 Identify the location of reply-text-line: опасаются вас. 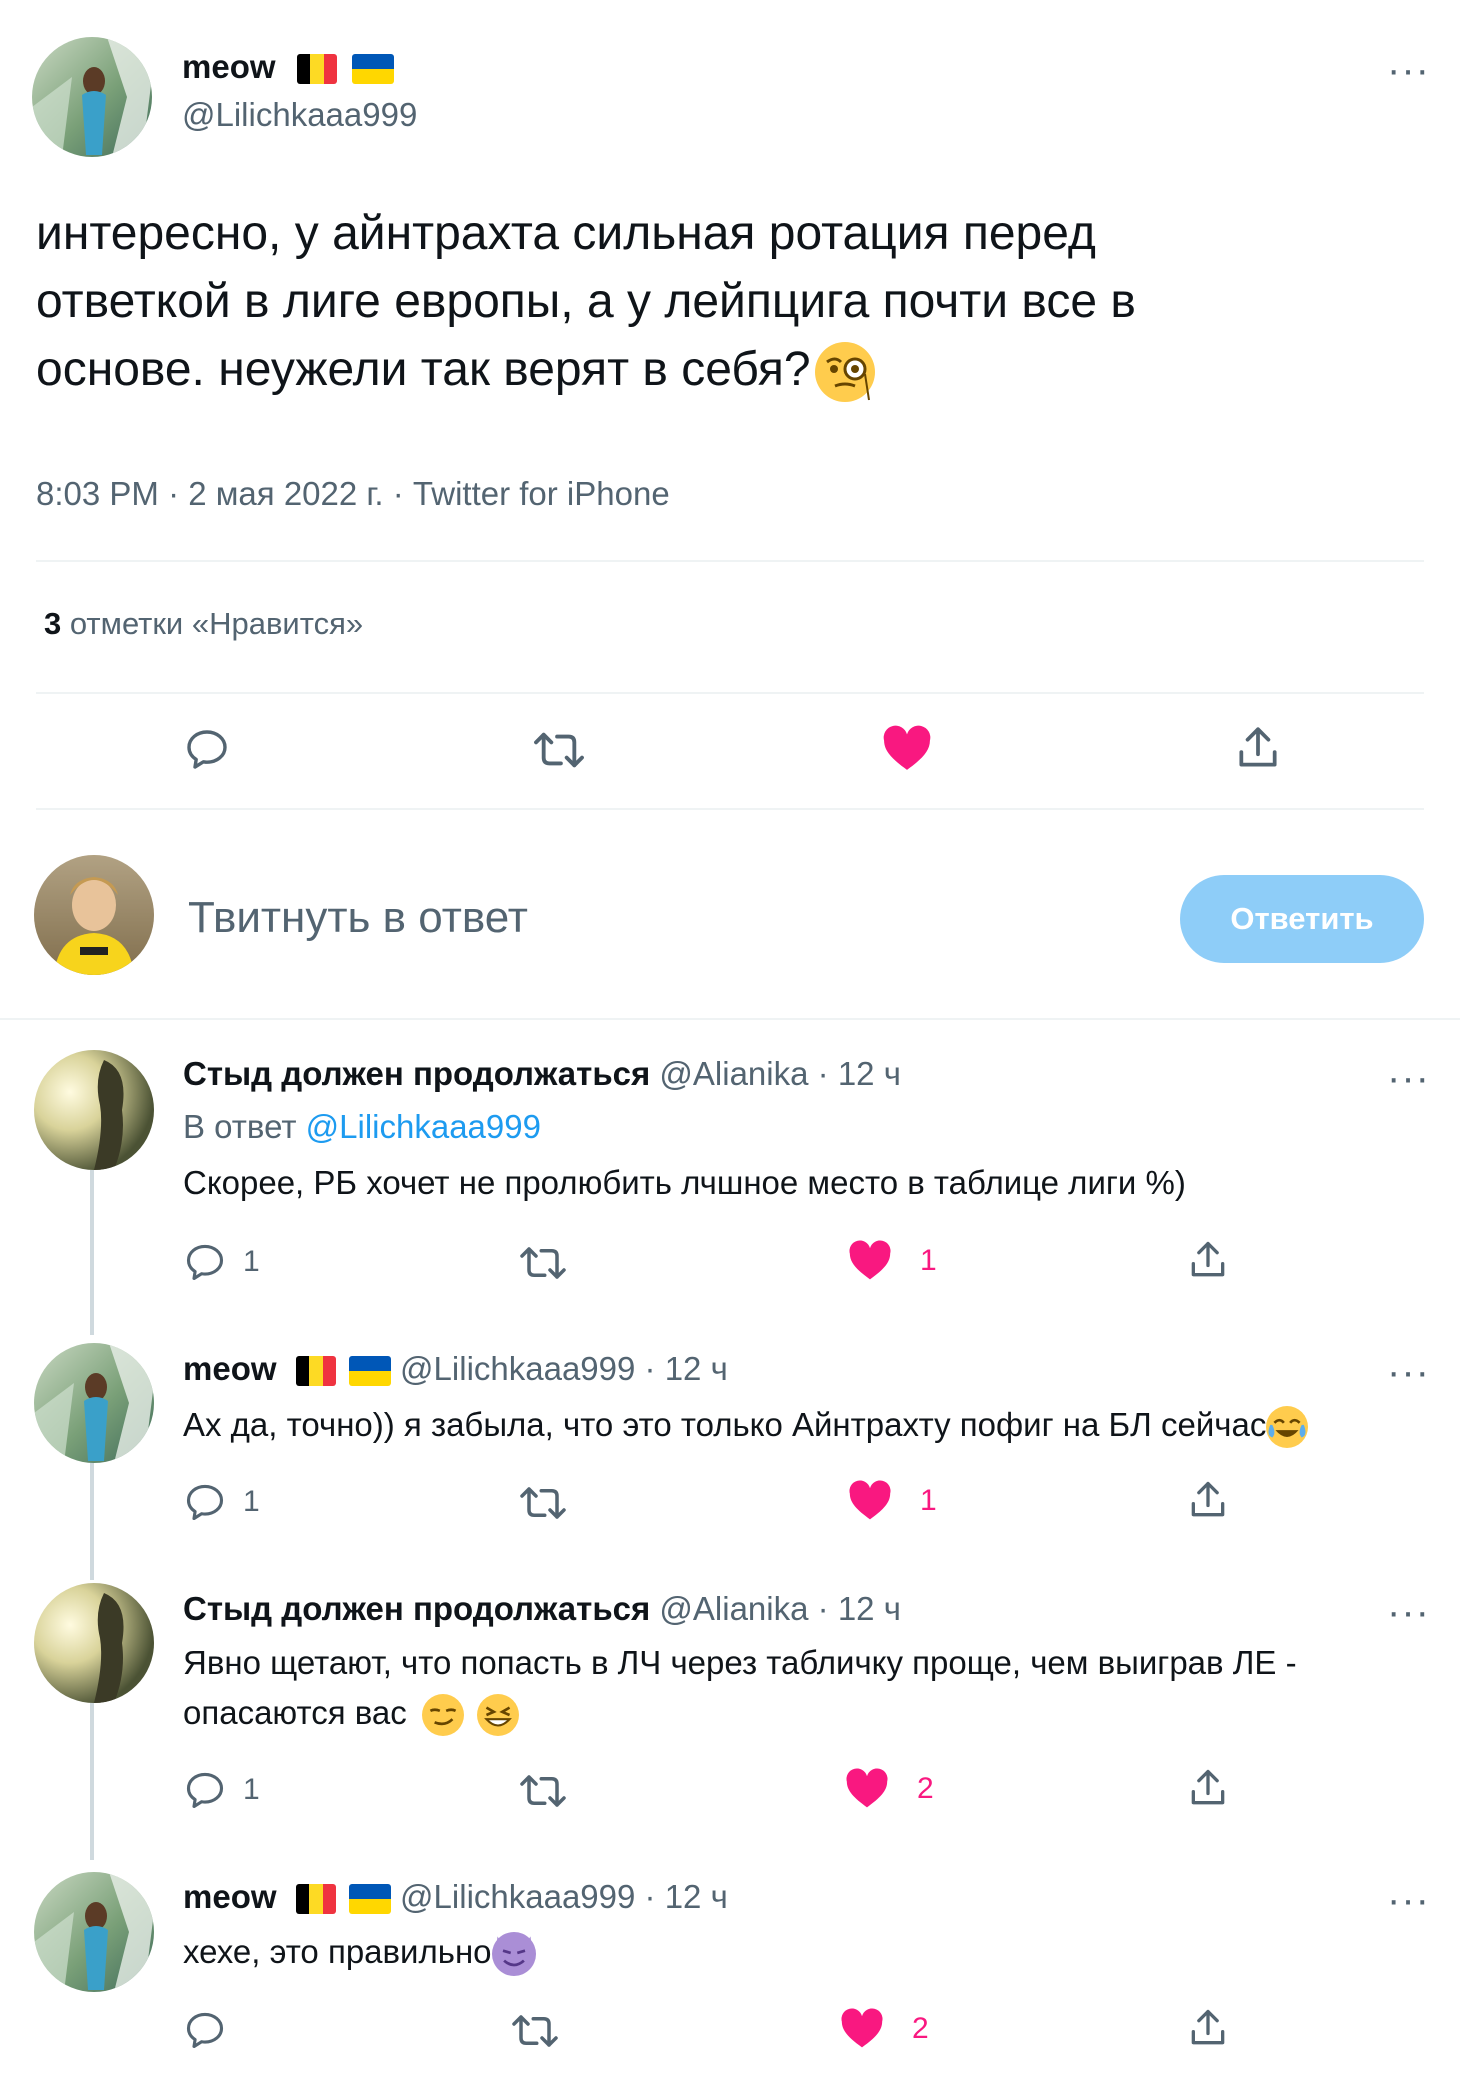
(295, 1712).